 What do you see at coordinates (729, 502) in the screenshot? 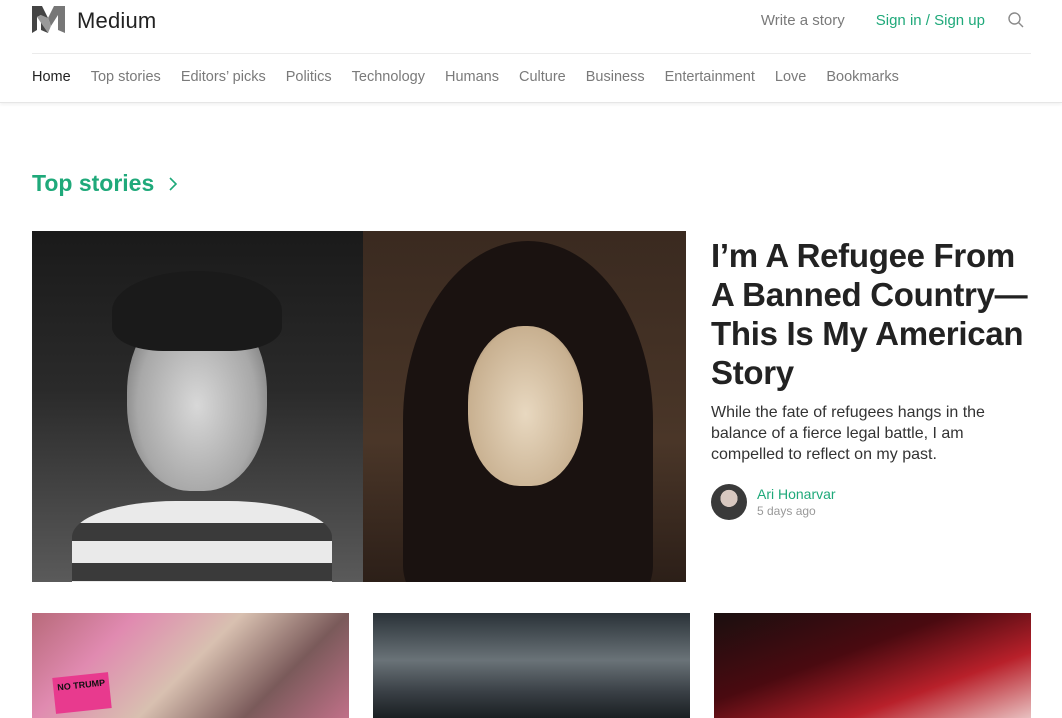
I see `author-avatar` at bounding box center [729, 502].